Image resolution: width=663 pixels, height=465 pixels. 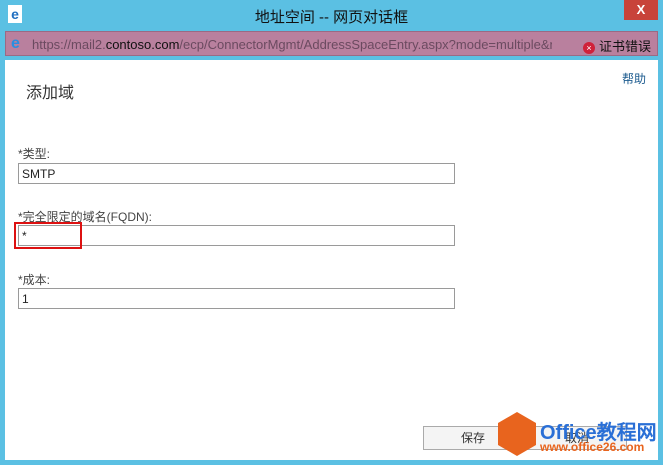 I want to click on type-label: *类型:, so click(x=34, y=154).